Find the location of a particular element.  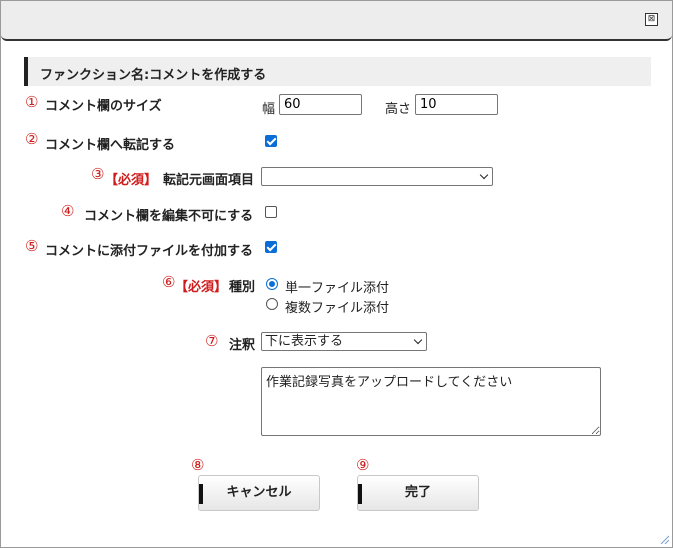

step-number-9: ⑨ is located at coordinates (363, 465).